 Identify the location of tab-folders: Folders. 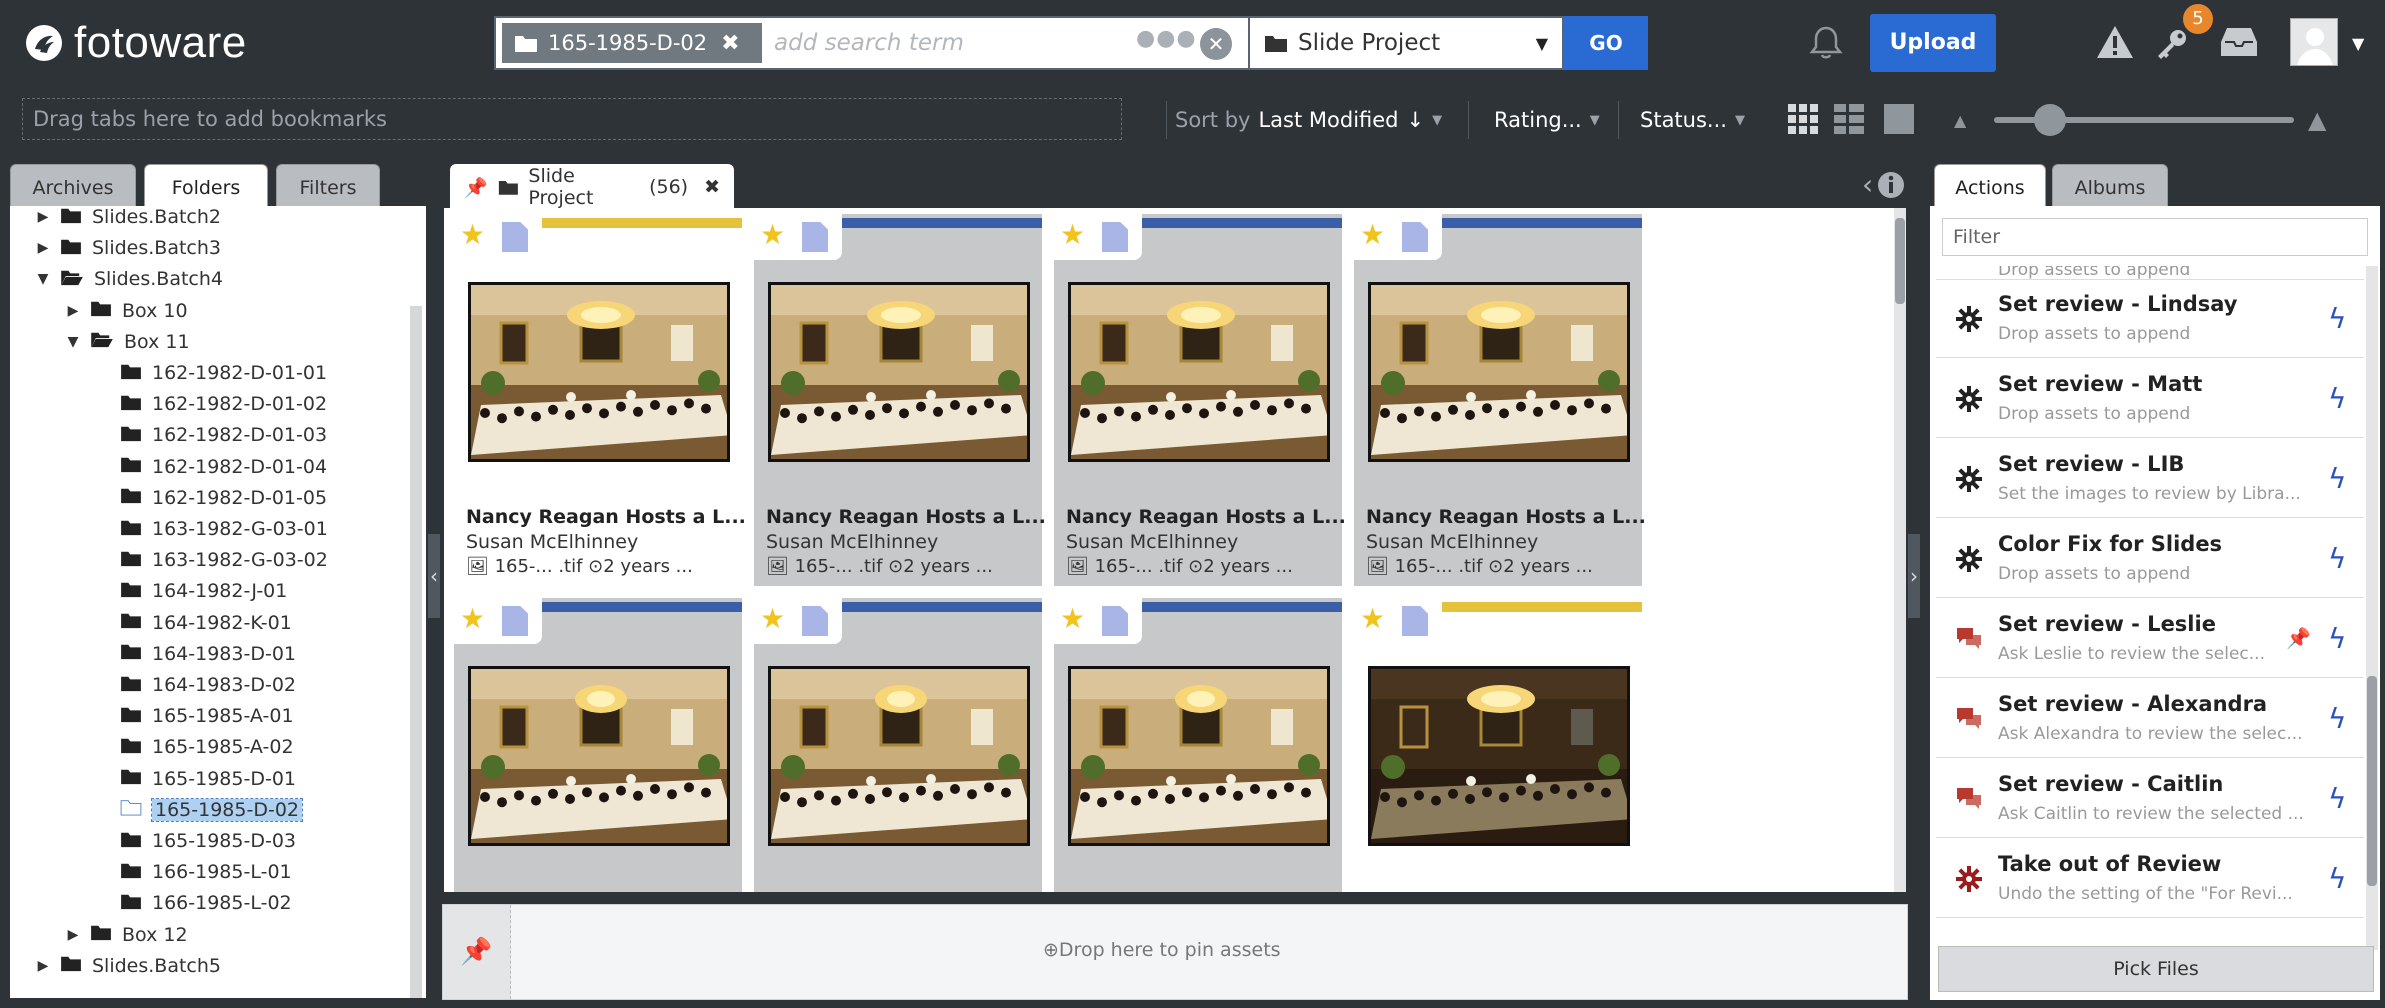
(206, 187).